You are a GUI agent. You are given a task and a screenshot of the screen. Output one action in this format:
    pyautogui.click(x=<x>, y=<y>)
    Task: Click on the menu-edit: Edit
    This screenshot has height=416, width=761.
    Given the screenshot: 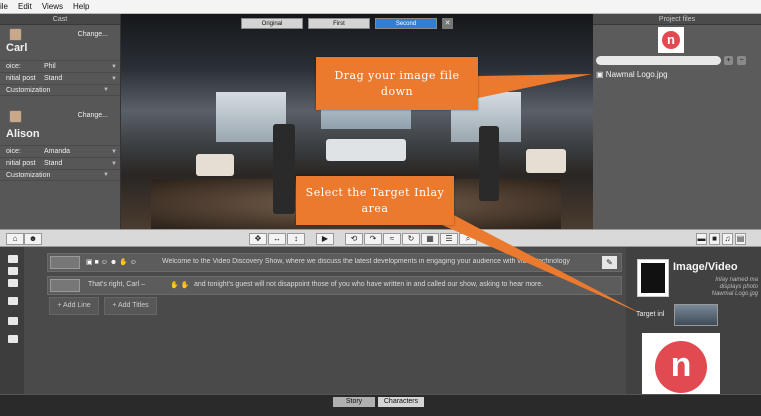 What is the action you would take?
    pyautogui.click(x=25, y=6)
    